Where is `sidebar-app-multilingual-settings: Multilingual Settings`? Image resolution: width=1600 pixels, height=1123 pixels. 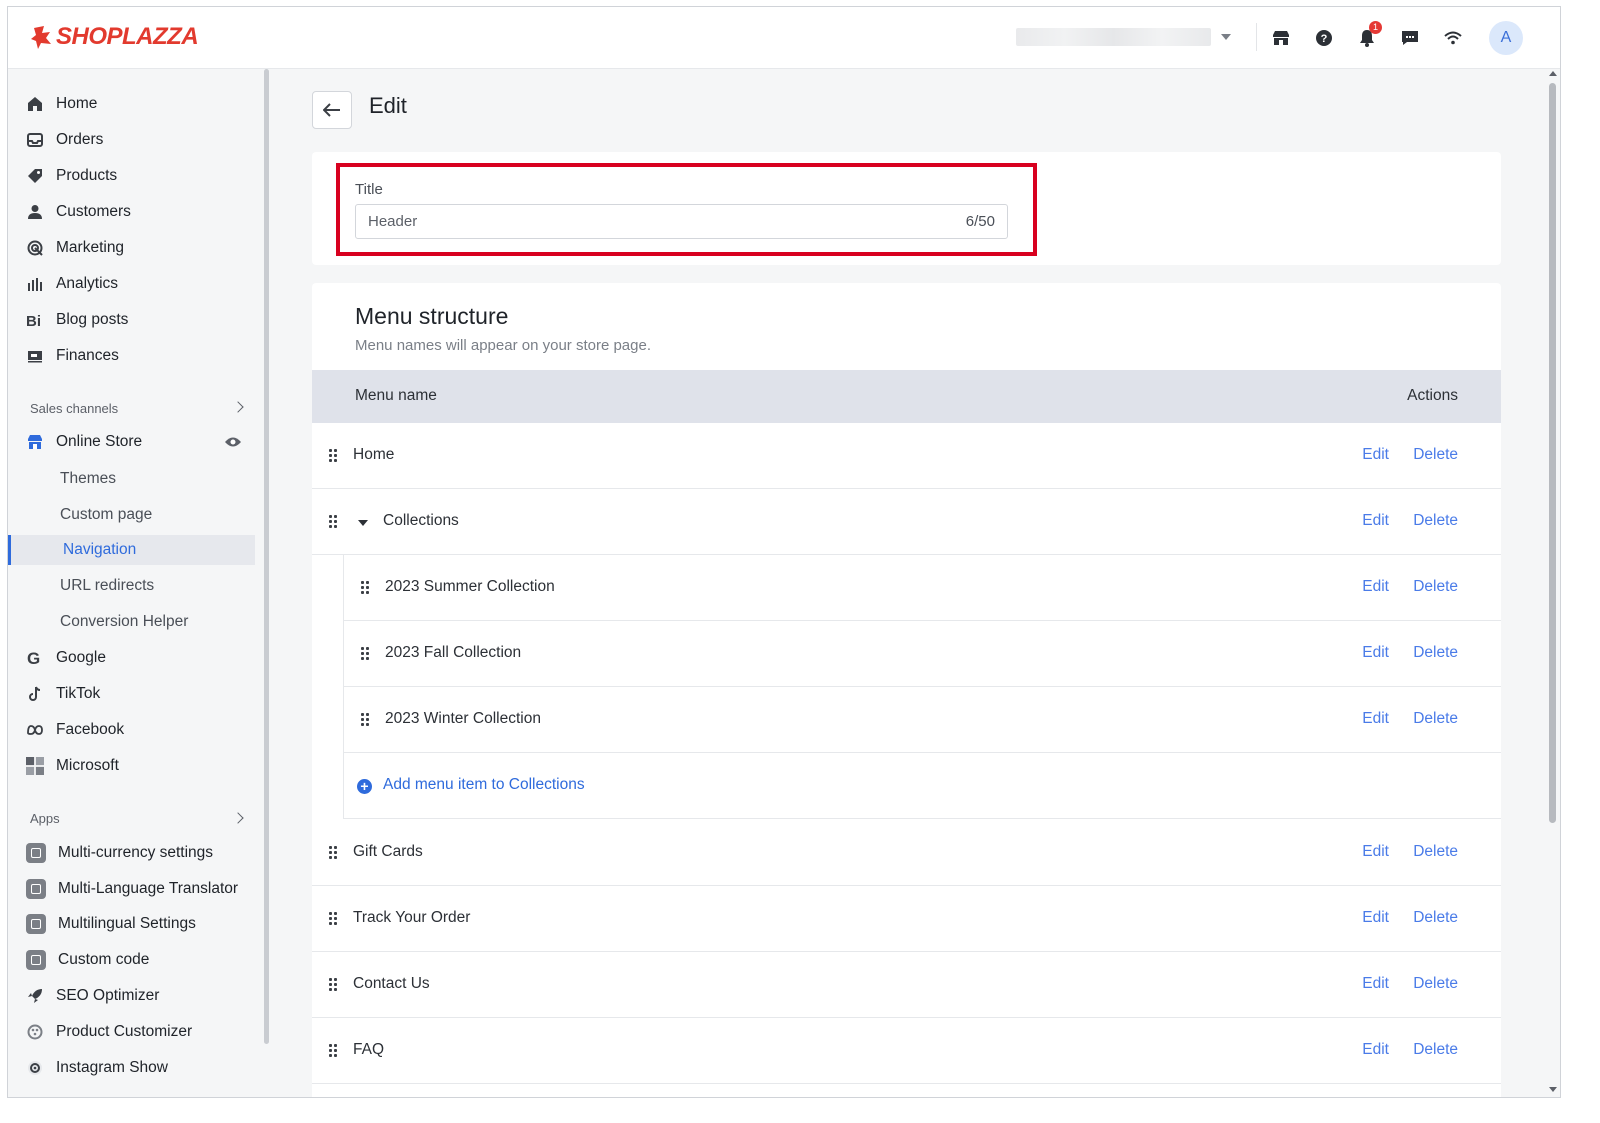 sidebar-app-multilingual-settings: Multilingual Settings is located at coordinates (111, 924).